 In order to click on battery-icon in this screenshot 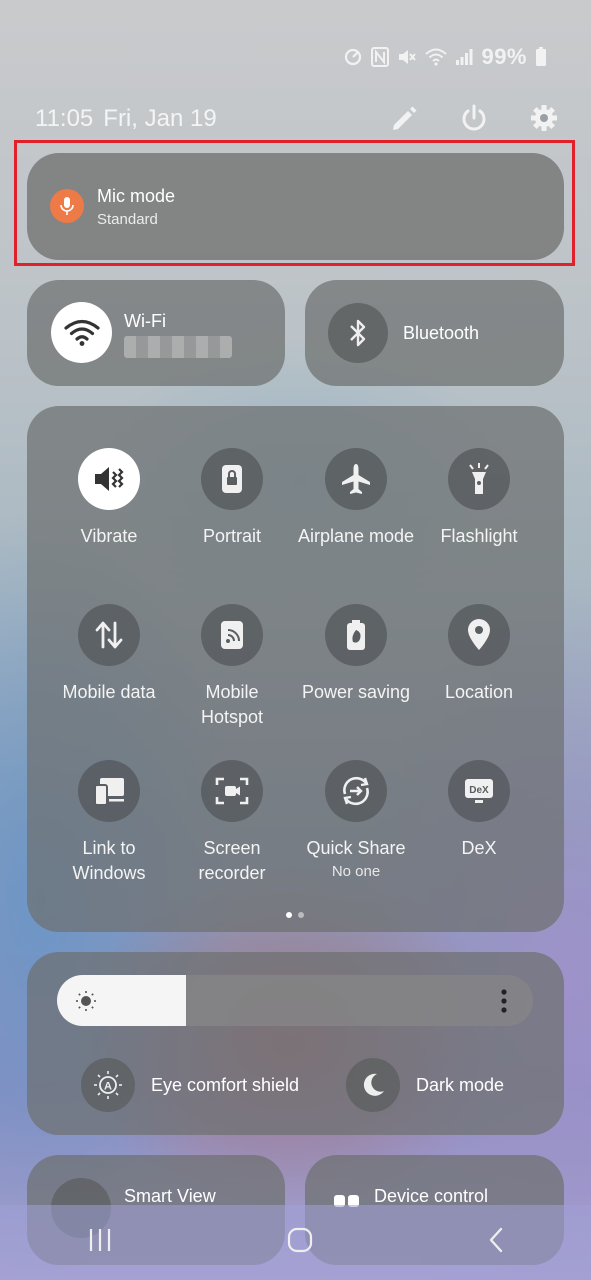, I will do `click(541, 57)`.